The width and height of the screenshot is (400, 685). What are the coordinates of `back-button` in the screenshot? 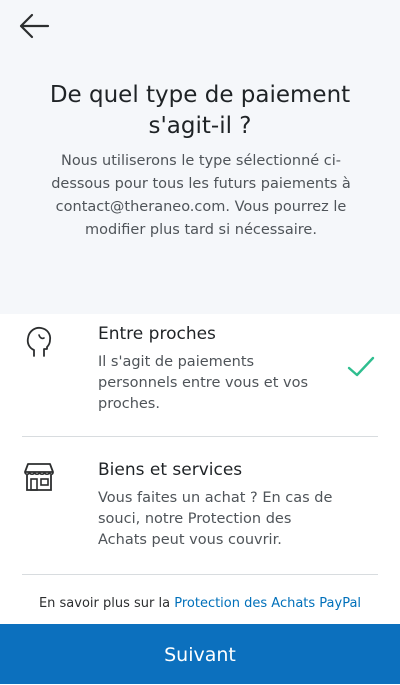 It's located at (34, 26).